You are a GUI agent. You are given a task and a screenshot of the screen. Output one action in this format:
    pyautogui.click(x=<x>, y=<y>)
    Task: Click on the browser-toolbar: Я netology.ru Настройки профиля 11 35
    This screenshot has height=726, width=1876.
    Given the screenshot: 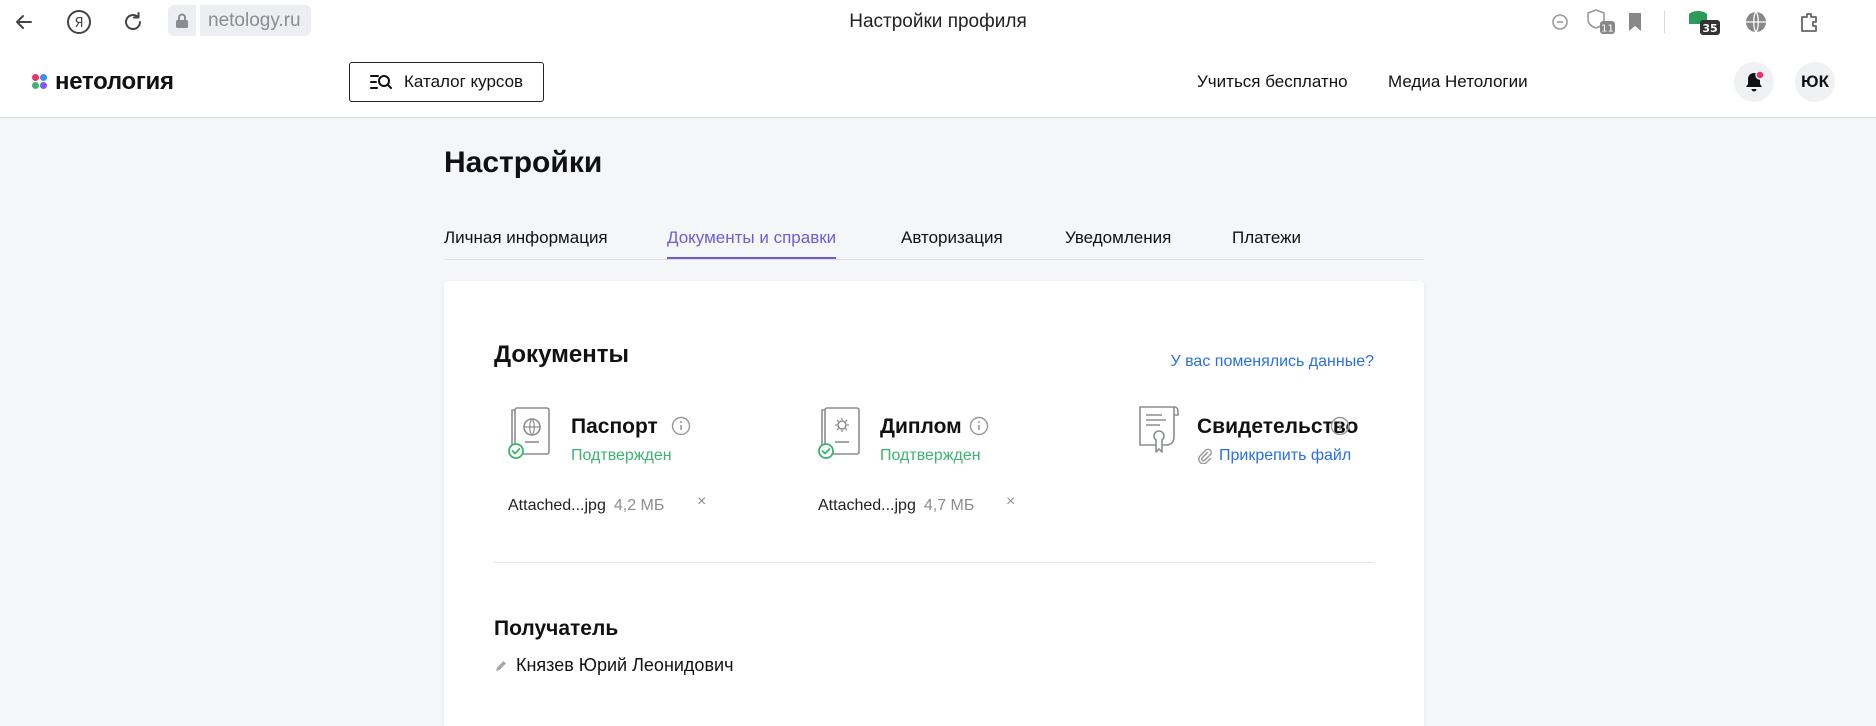 What is the action you would take?
    pyautogui.click(x=938, y=22)
    